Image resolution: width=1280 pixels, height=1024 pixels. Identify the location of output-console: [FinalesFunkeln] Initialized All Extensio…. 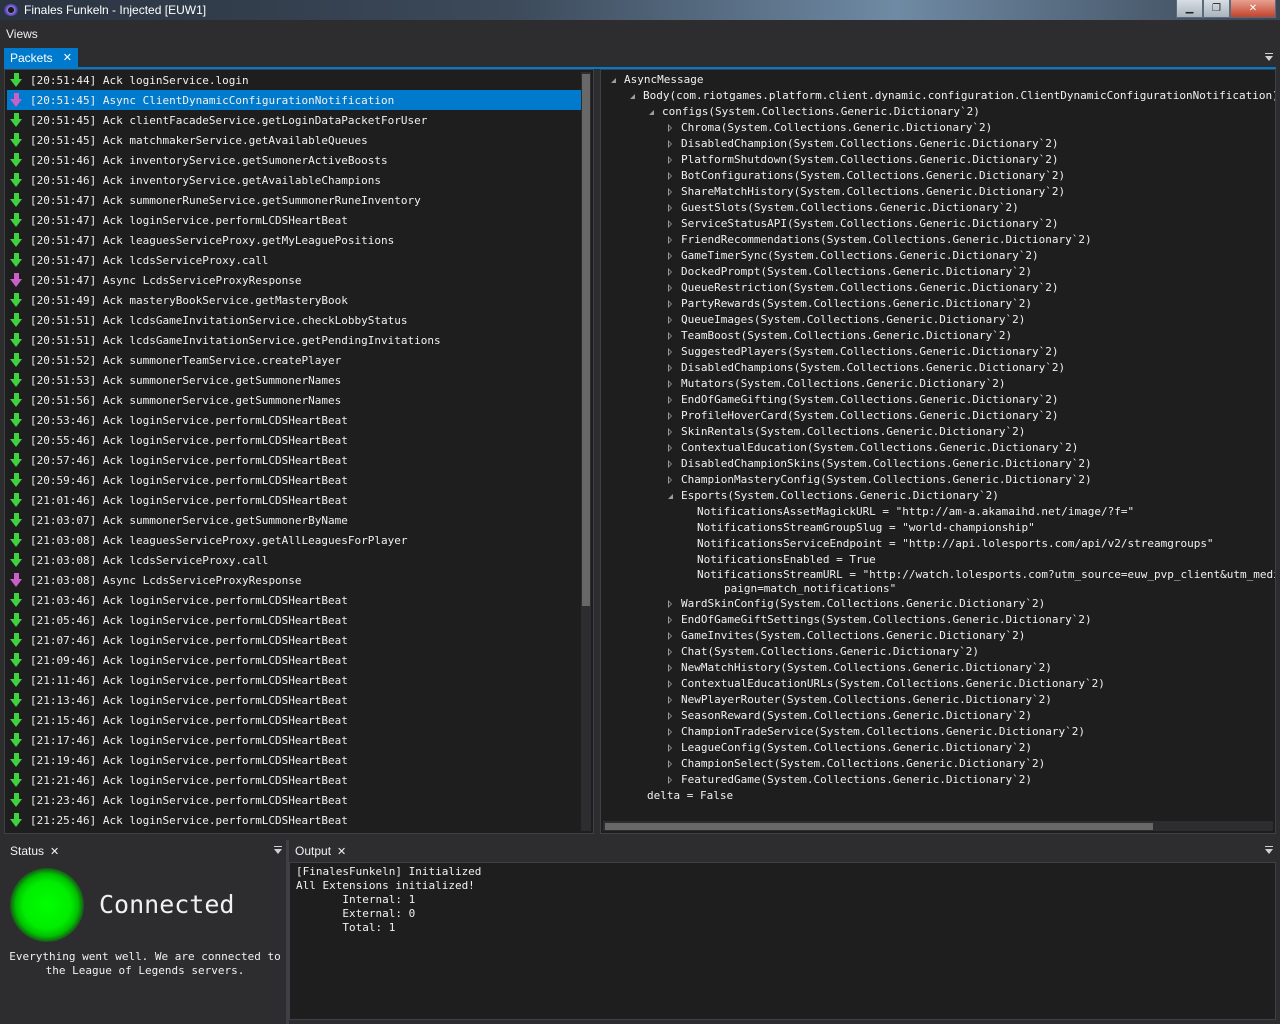
(782, 941).